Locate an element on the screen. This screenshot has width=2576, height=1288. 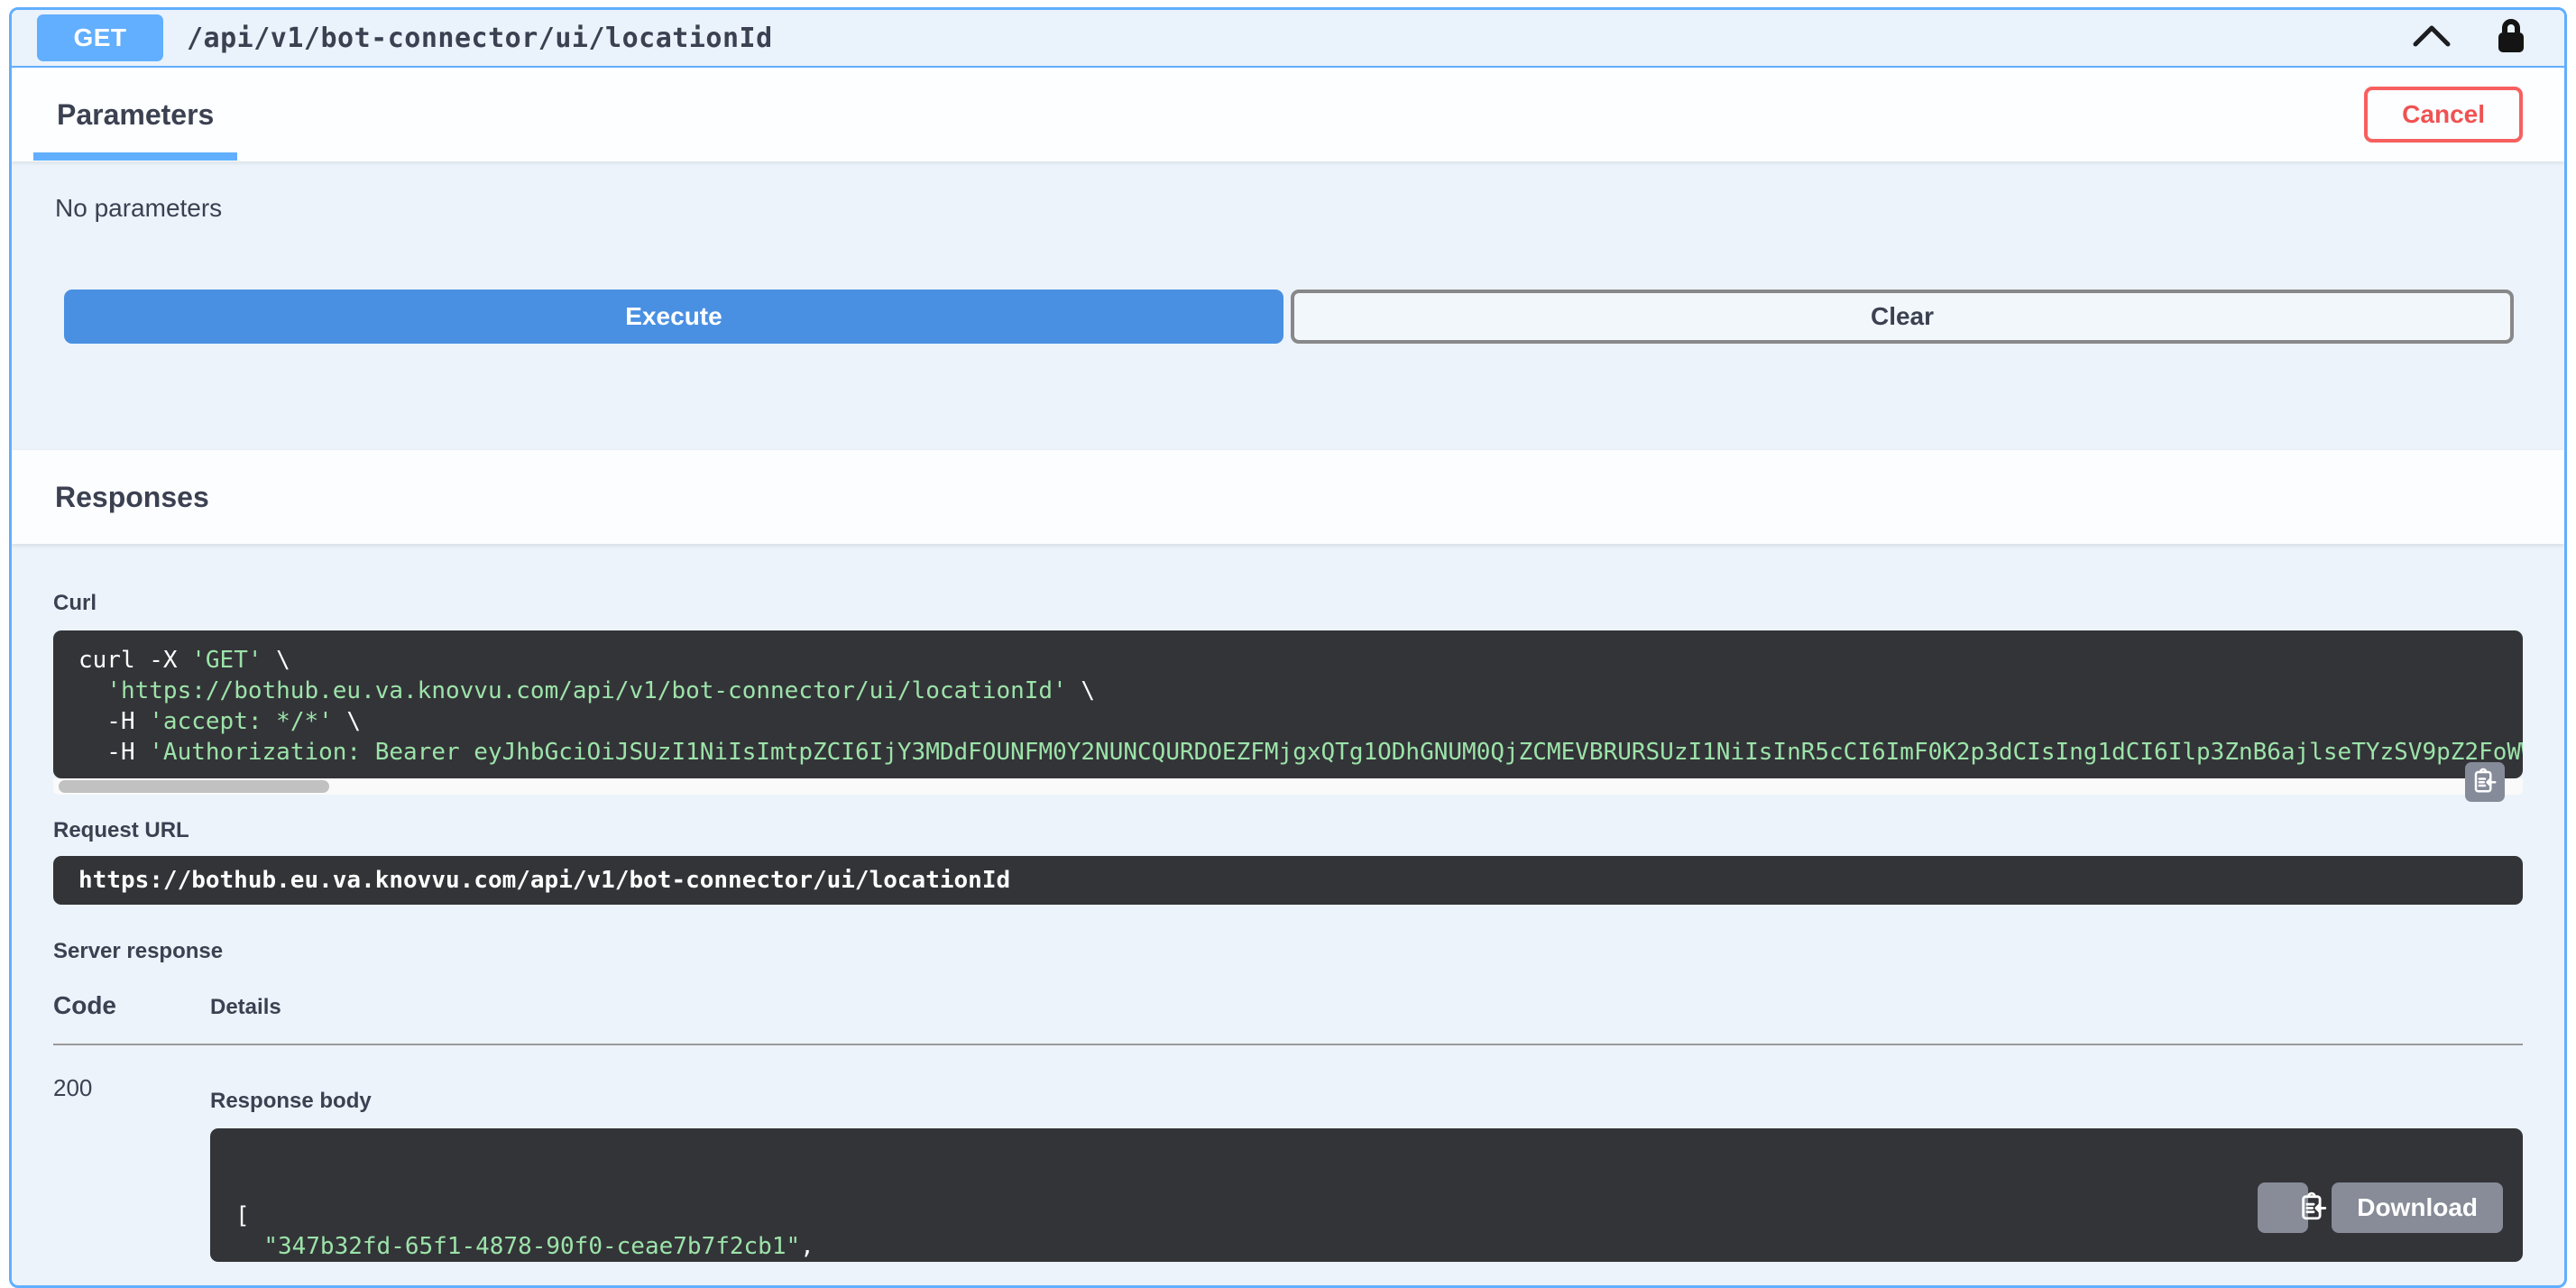
no-parameters-message: No parameters is located at coordinates (139, 208).